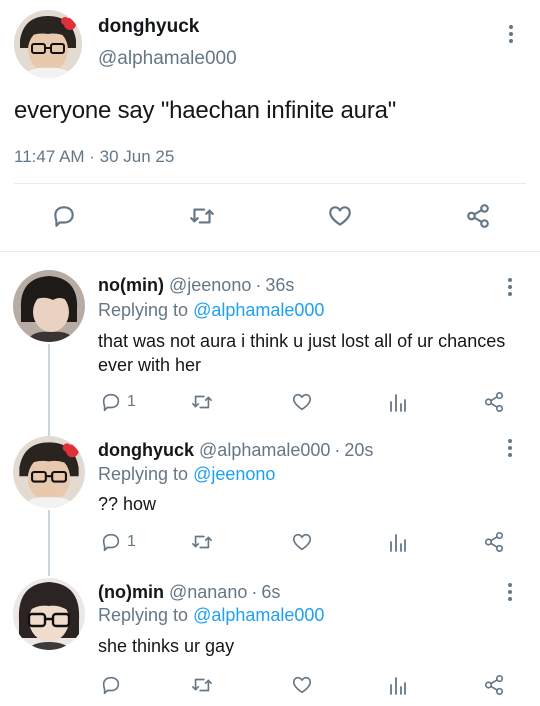 This screenshot has width=540, height=706. Describe the element at coordinates (94, 157) in the screenshot. I see `timestamp: 11:47 AM · 30 Jun 25` at that location.